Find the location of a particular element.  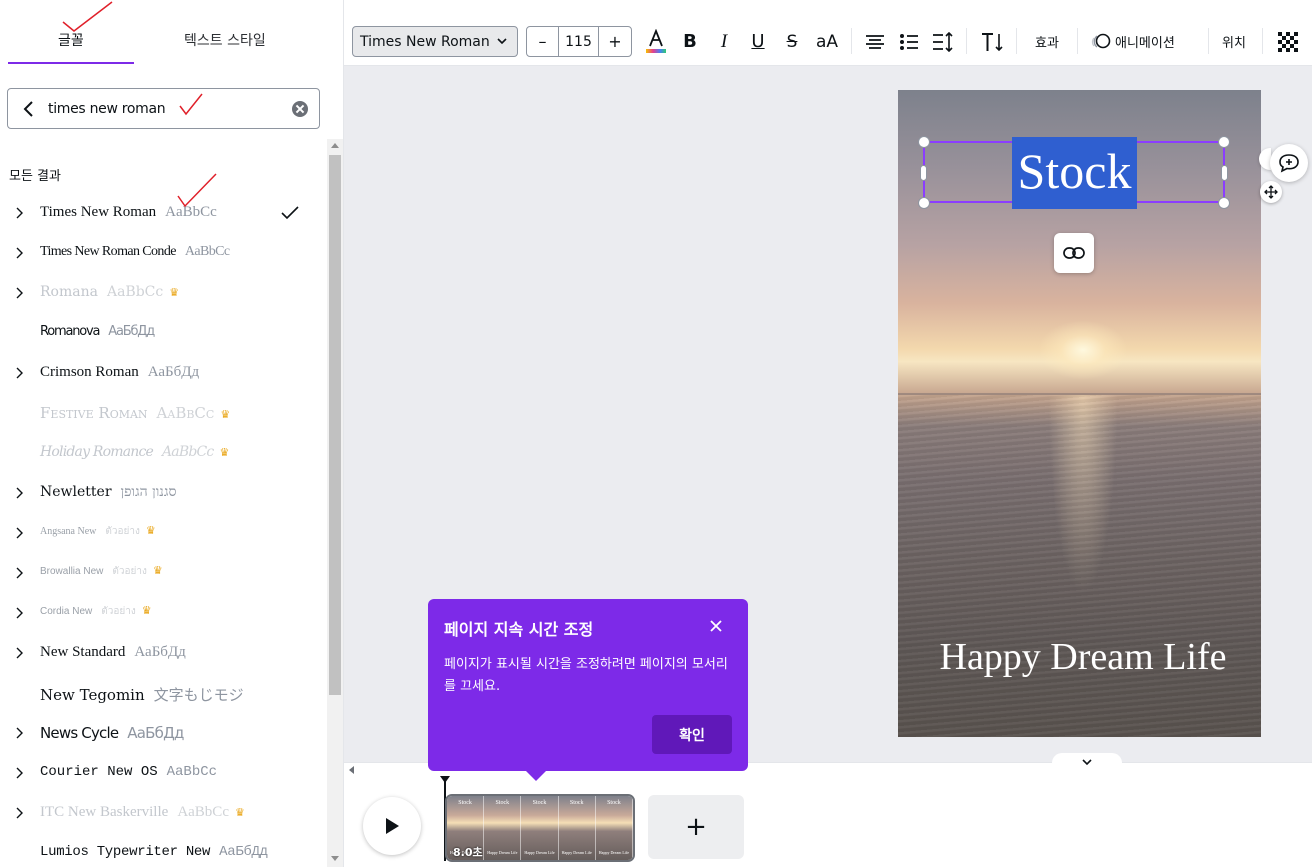

font-result-item: Crimson Roman АаБбДд is located at coordinates (163, 373).